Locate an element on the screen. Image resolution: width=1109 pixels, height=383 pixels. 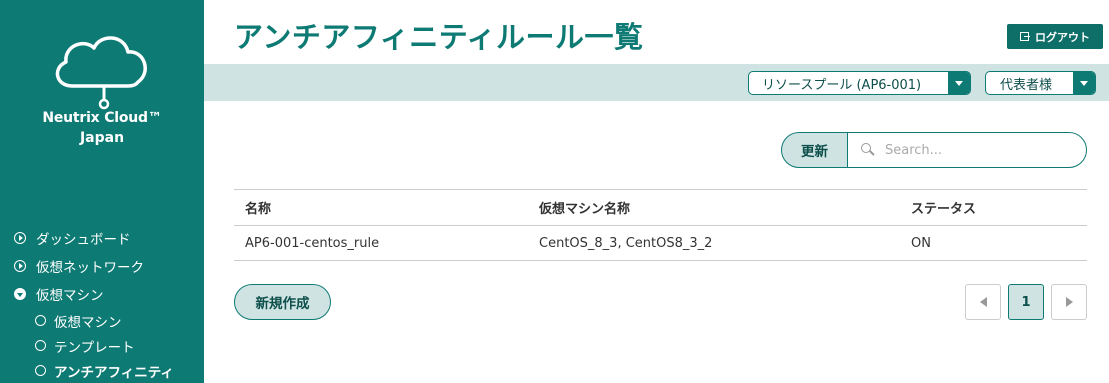
logo is located at coordinates (102, 69).